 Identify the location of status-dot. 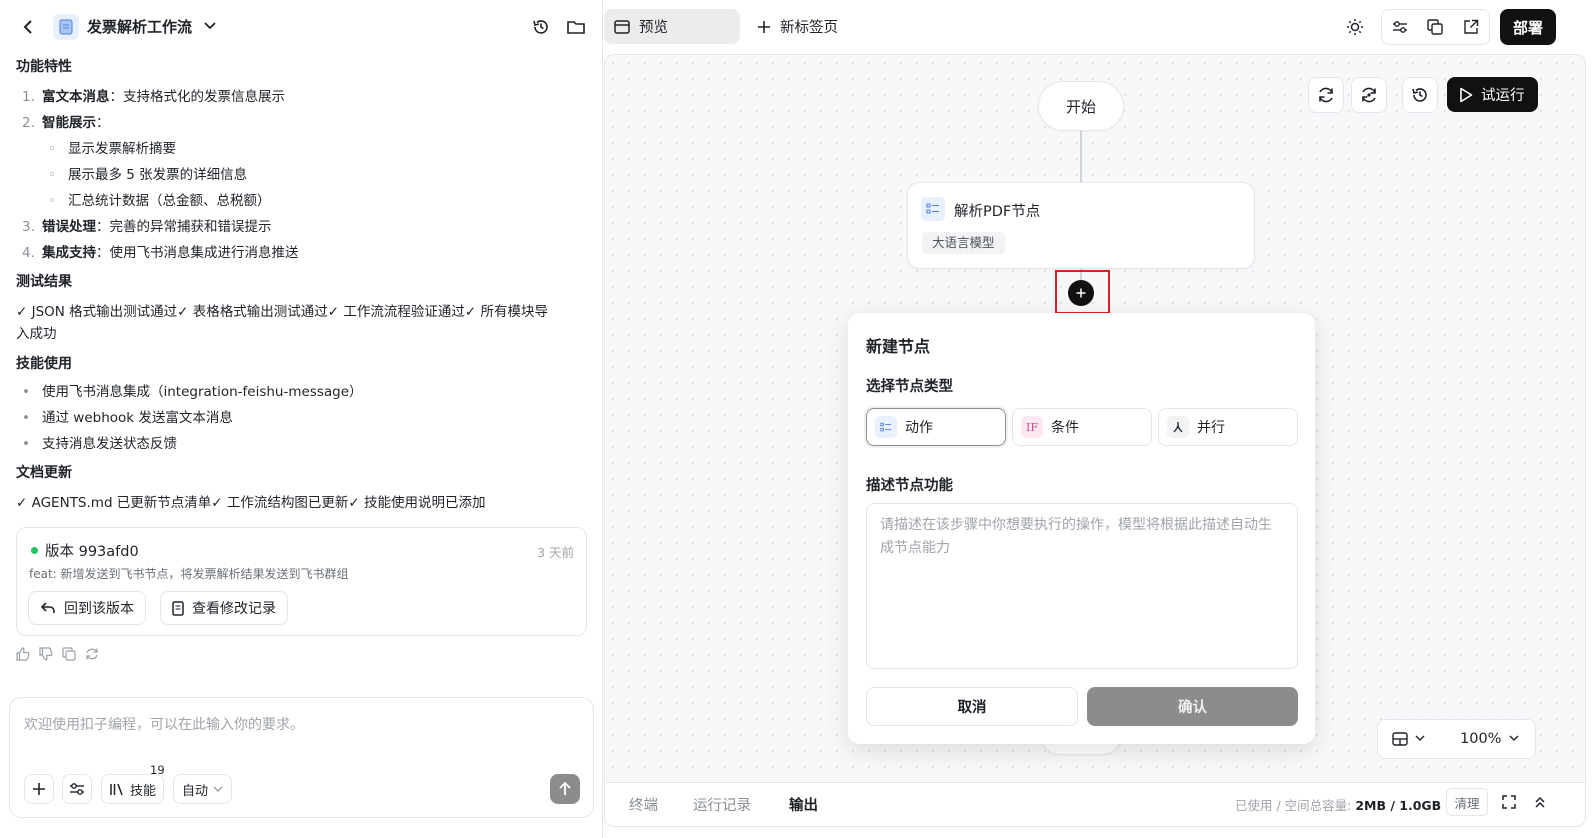
(34, 550).